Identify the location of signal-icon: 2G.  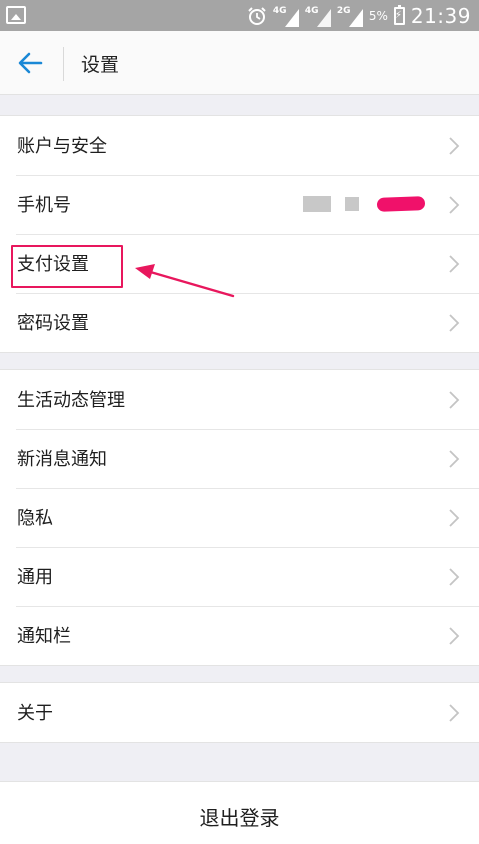
(350, 16).